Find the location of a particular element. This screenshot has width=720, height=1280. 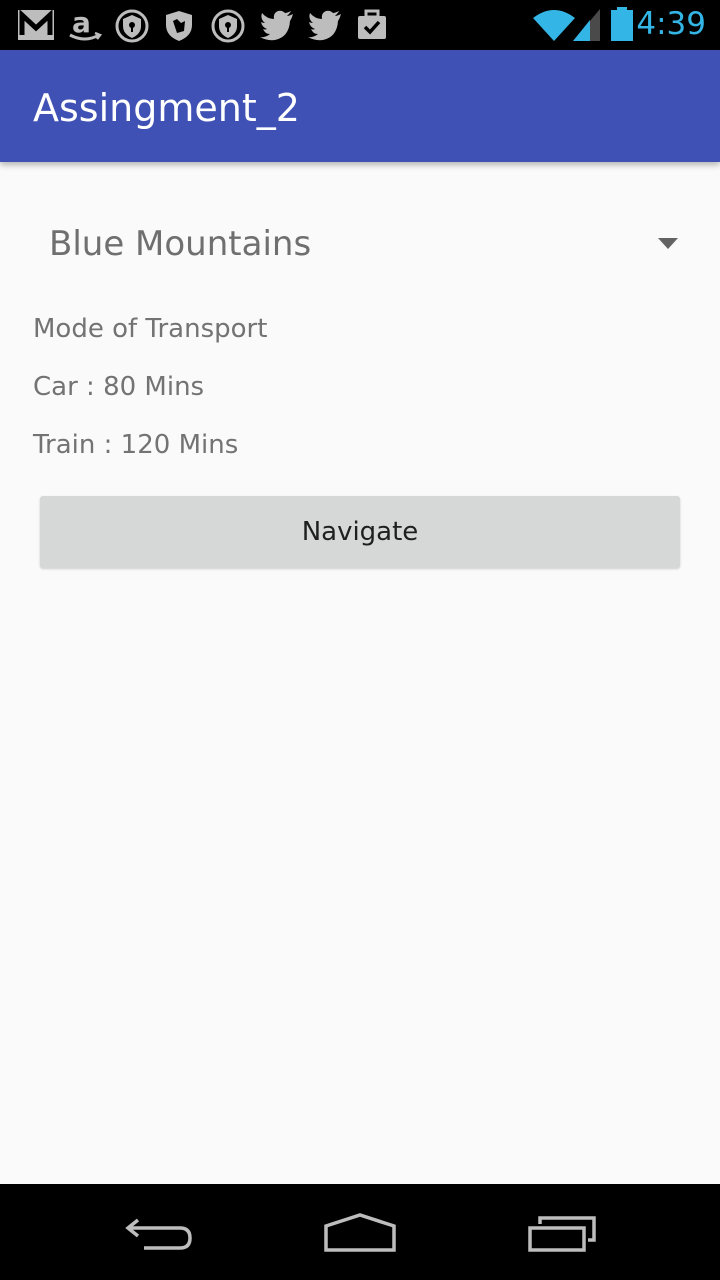

transport-heading: Mode of Transport is located at coordinates (150, 329).